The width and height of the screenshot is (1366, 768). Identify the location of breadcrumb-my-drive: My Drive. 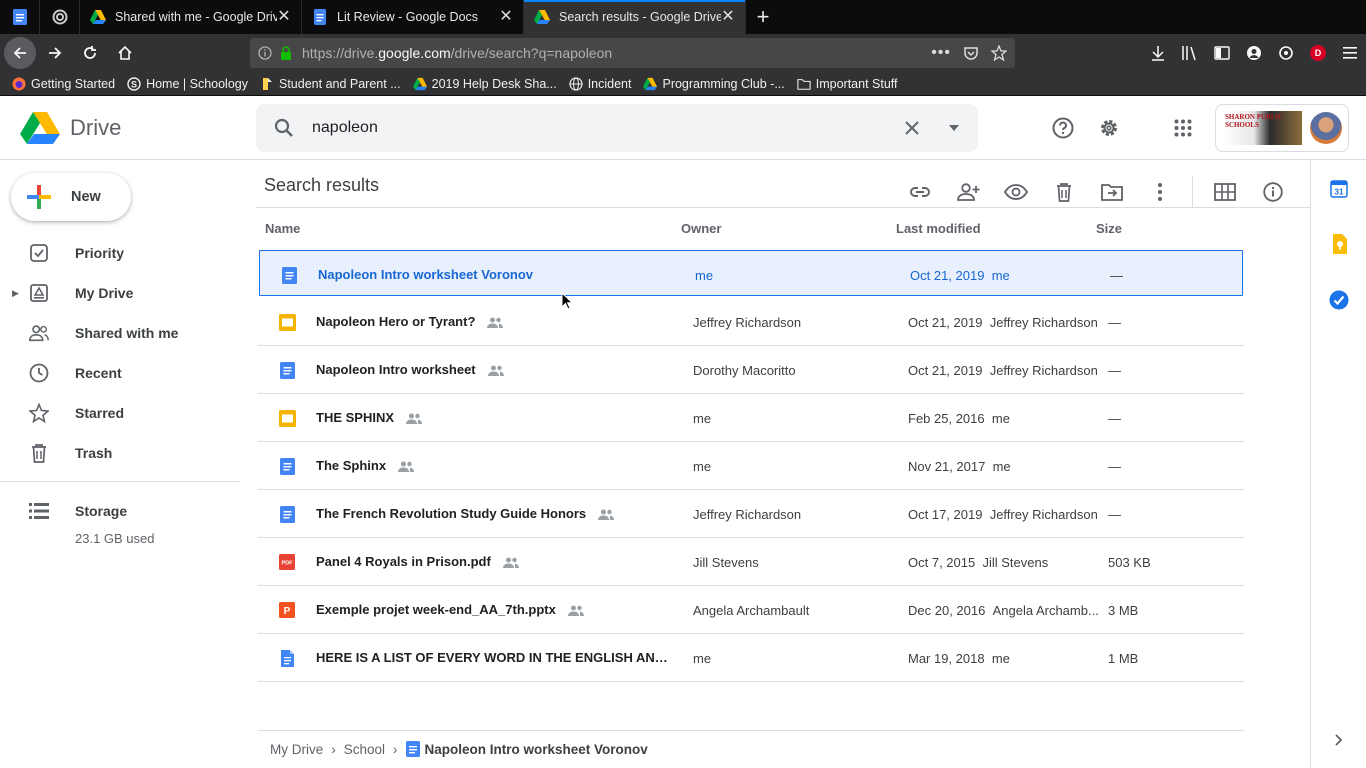
(296, 749).